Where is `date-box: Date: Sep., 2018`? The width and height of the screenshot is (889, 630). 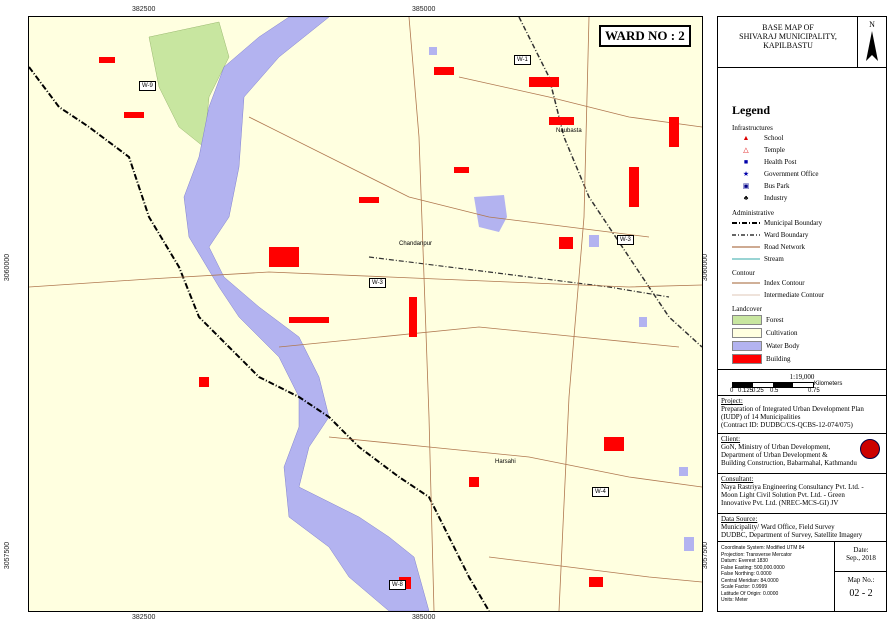 date-box: Date: Sep., 2018 is located at coordinates (860, 556).